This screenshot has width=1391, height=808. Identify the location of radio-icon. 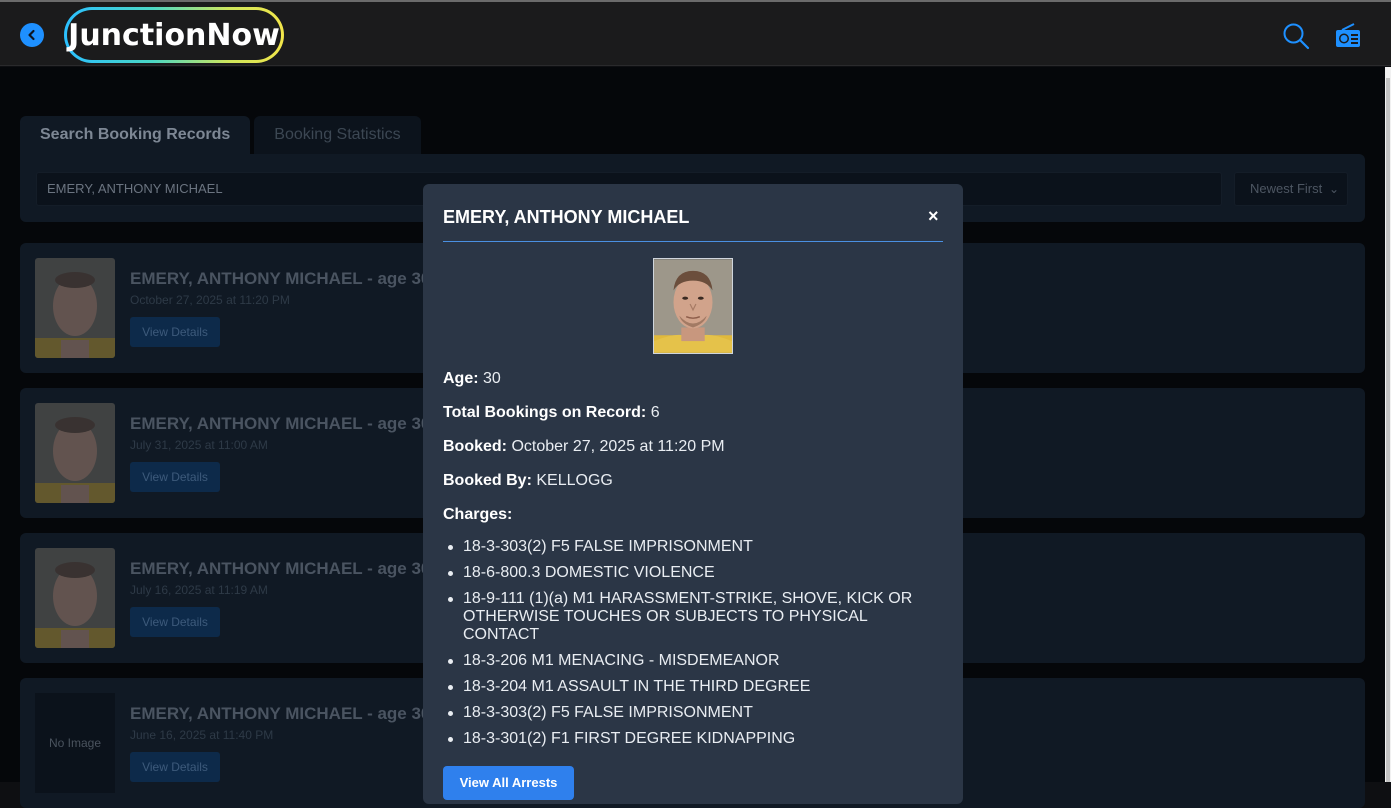
(1348, 36).